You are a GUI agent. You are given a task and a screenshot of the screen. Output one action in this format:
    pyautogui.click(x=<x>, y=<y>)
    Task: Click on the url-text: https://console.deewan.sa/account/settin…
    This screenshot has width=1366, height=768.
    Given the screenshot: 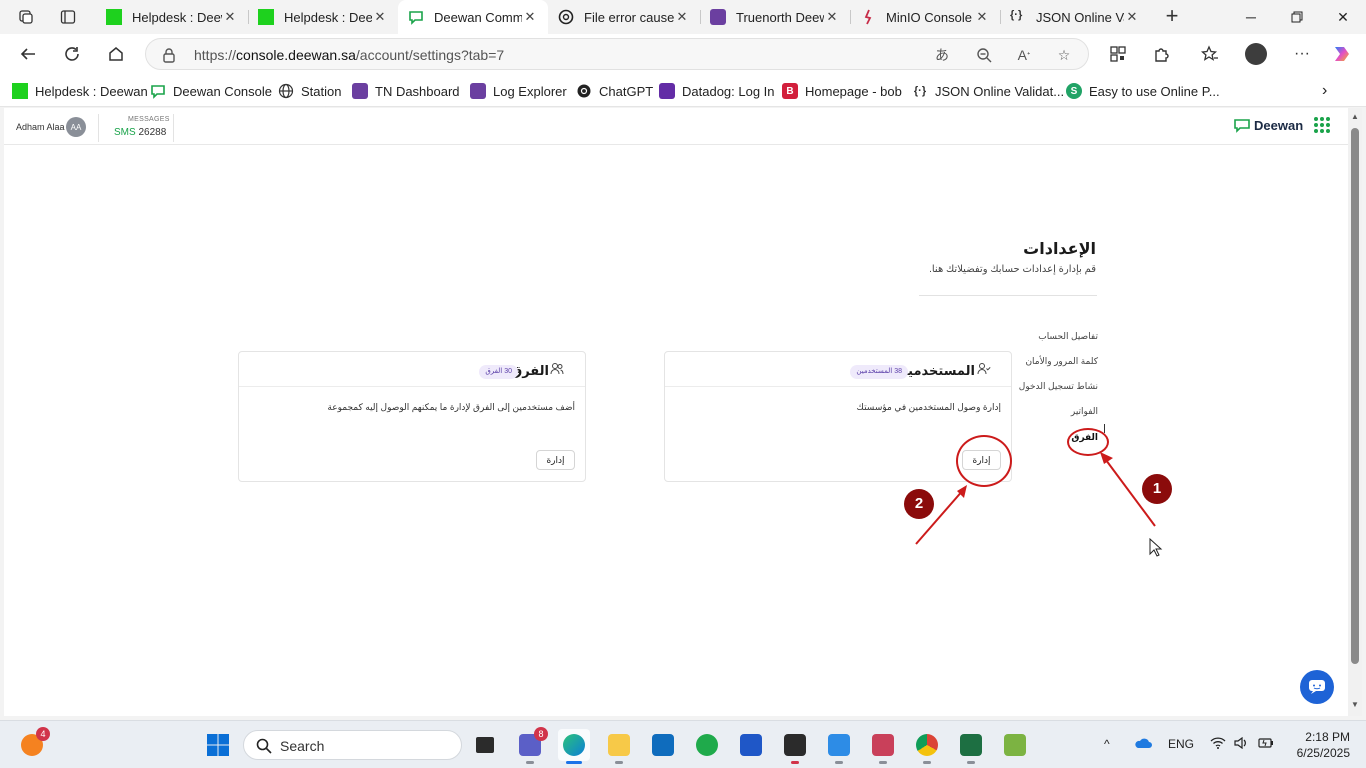 What is the action you would take?
    pyautogui.click(x=349, y=55)
    